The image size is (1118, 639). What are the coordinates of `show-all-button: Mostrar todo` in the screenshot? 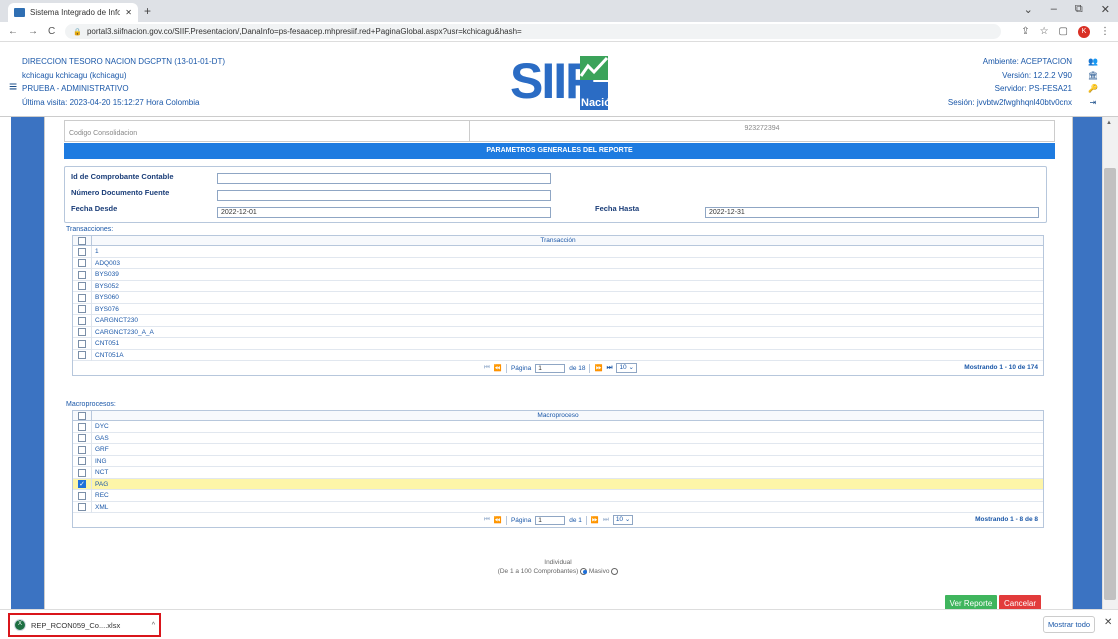 It's located at (1069, 624).